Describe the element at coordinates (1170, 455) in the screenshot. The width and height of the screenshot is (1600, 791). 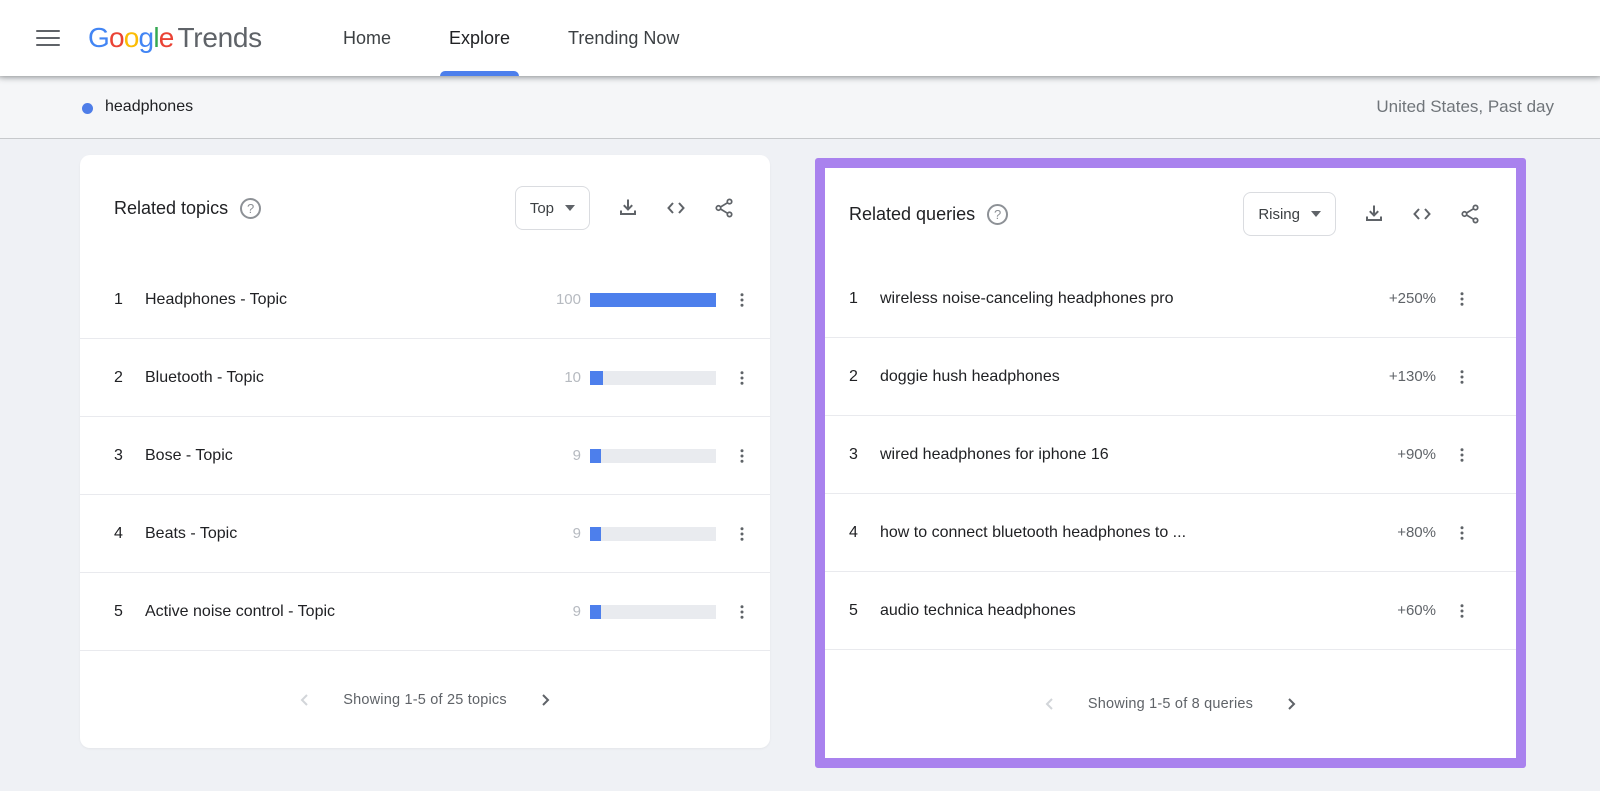
I see `table-row: 3 wired headphones for iphone 16 +90%` at that location.